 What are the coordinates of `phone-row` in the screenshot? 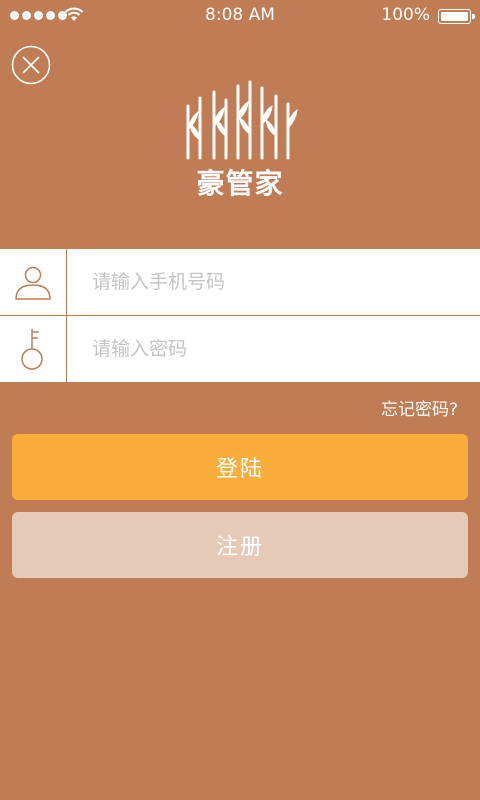 It's located at (240, 282).